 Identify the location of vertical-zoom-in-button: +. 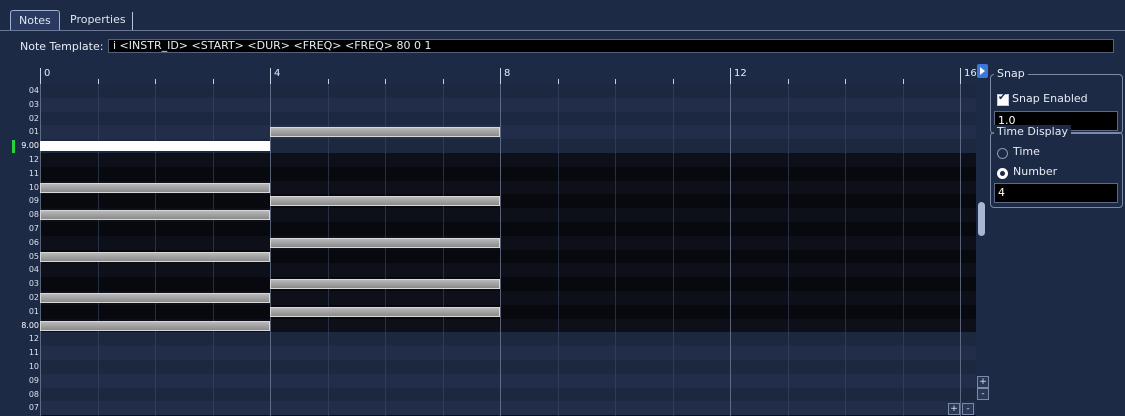
(983, 382).